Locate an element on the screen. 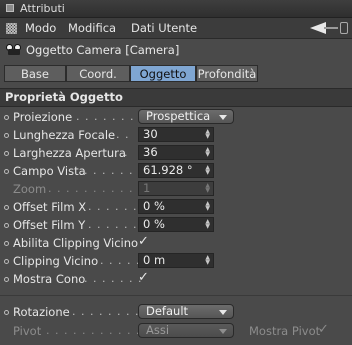  camera-icon is located at coordinates (14, 49).